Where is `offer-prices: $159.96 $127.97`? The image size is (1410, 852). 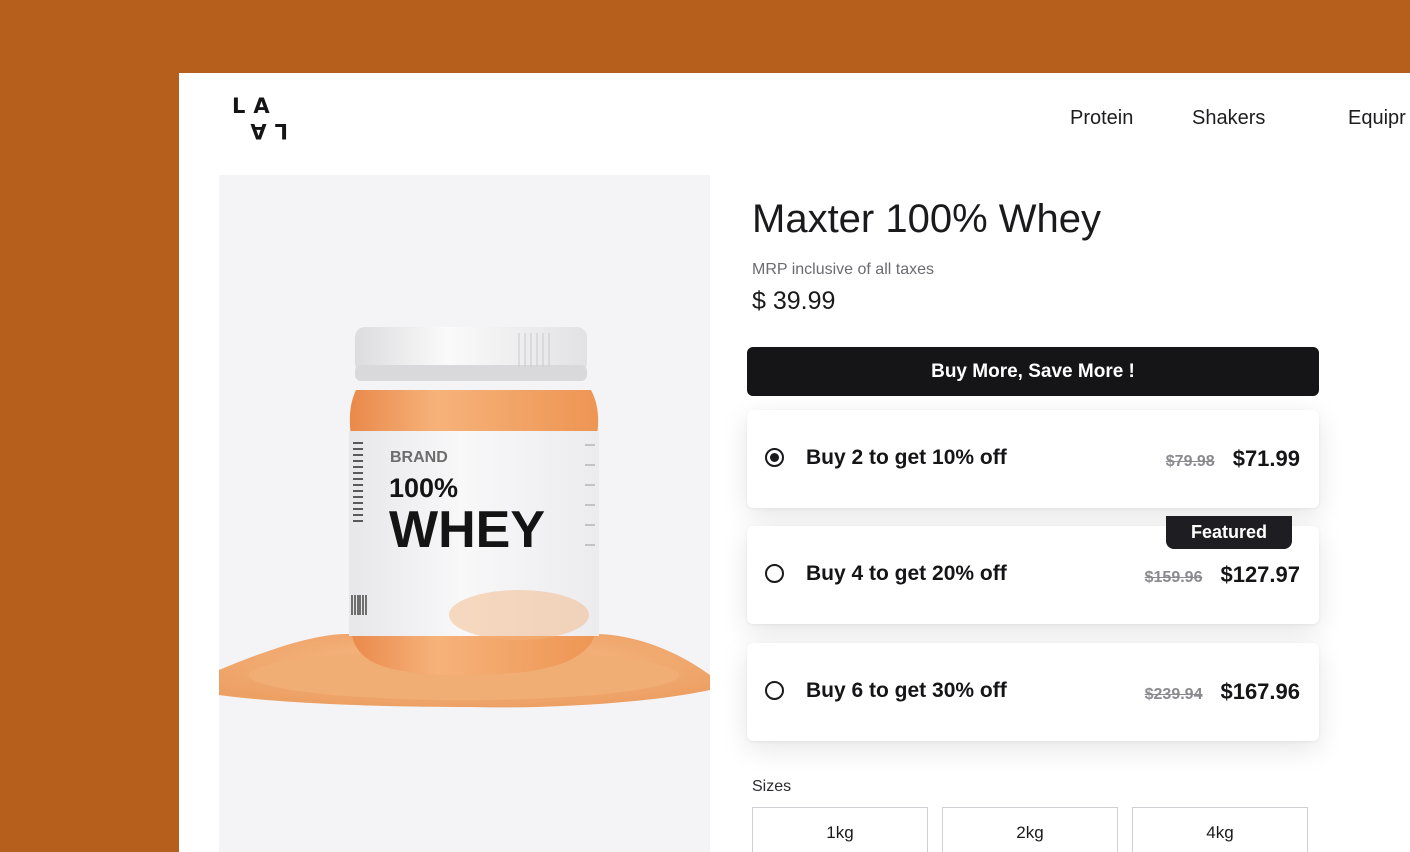 offer-prices: $159.96 $127.97 is located at coordinates (1222, 575).